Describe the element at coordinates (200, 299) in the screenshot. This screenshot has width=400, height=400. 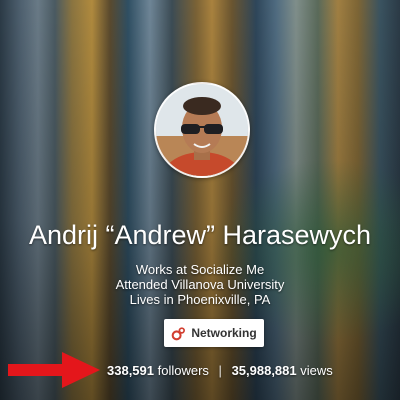
I see `profile-location: Lives in Phoenixville, PA` at that location.